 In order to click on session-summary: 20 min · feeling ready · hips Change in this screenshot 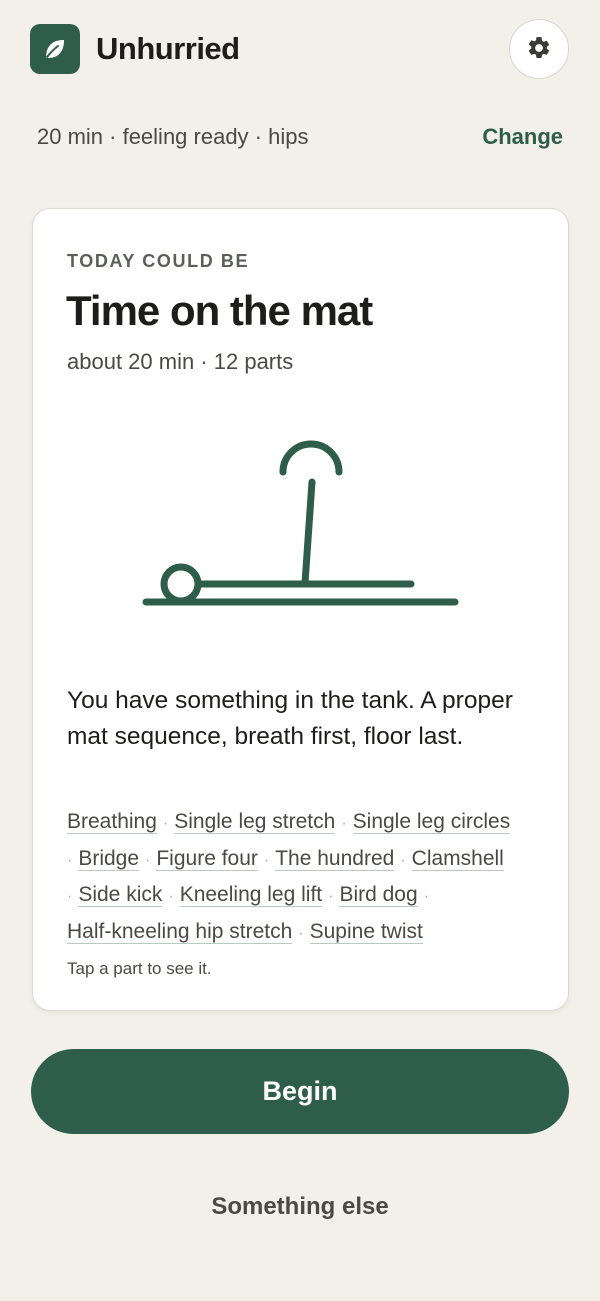, I will do `click(300, 137)`.